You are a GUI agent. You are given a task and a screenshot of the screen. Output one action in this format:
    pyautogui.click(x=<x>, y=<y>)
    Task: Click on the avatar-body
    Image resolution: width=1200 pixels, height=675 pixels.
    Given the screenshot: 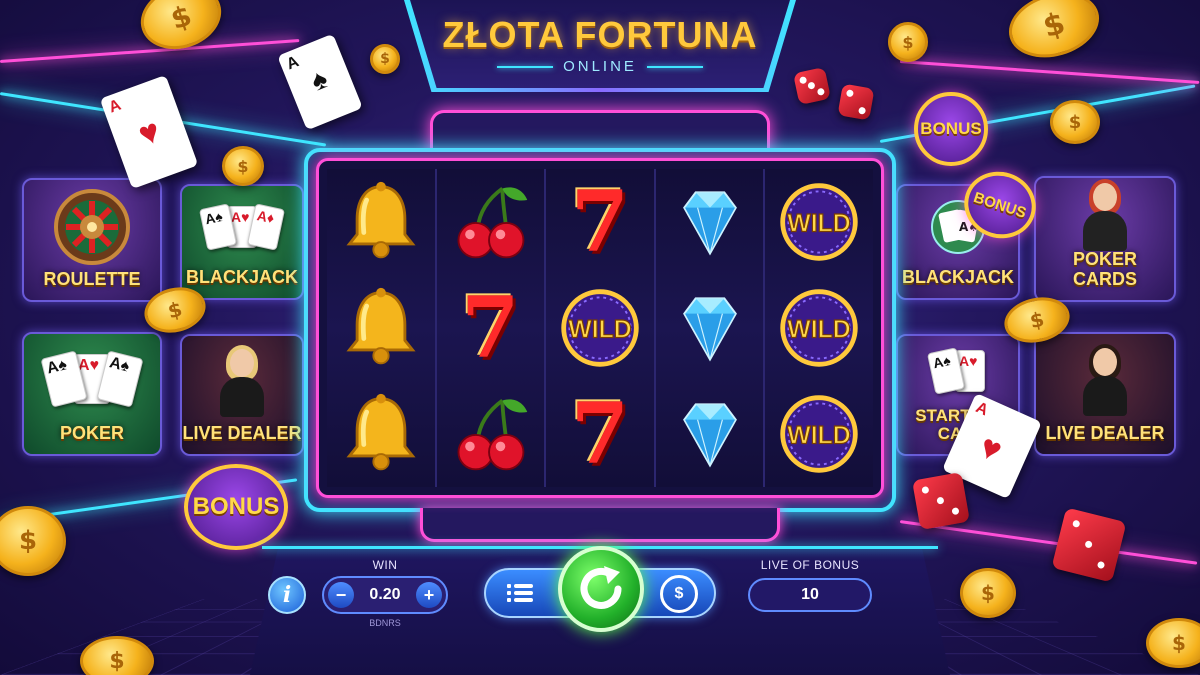 What is the action you would take?
    pyautogui.click(x=1105, y=396)
    